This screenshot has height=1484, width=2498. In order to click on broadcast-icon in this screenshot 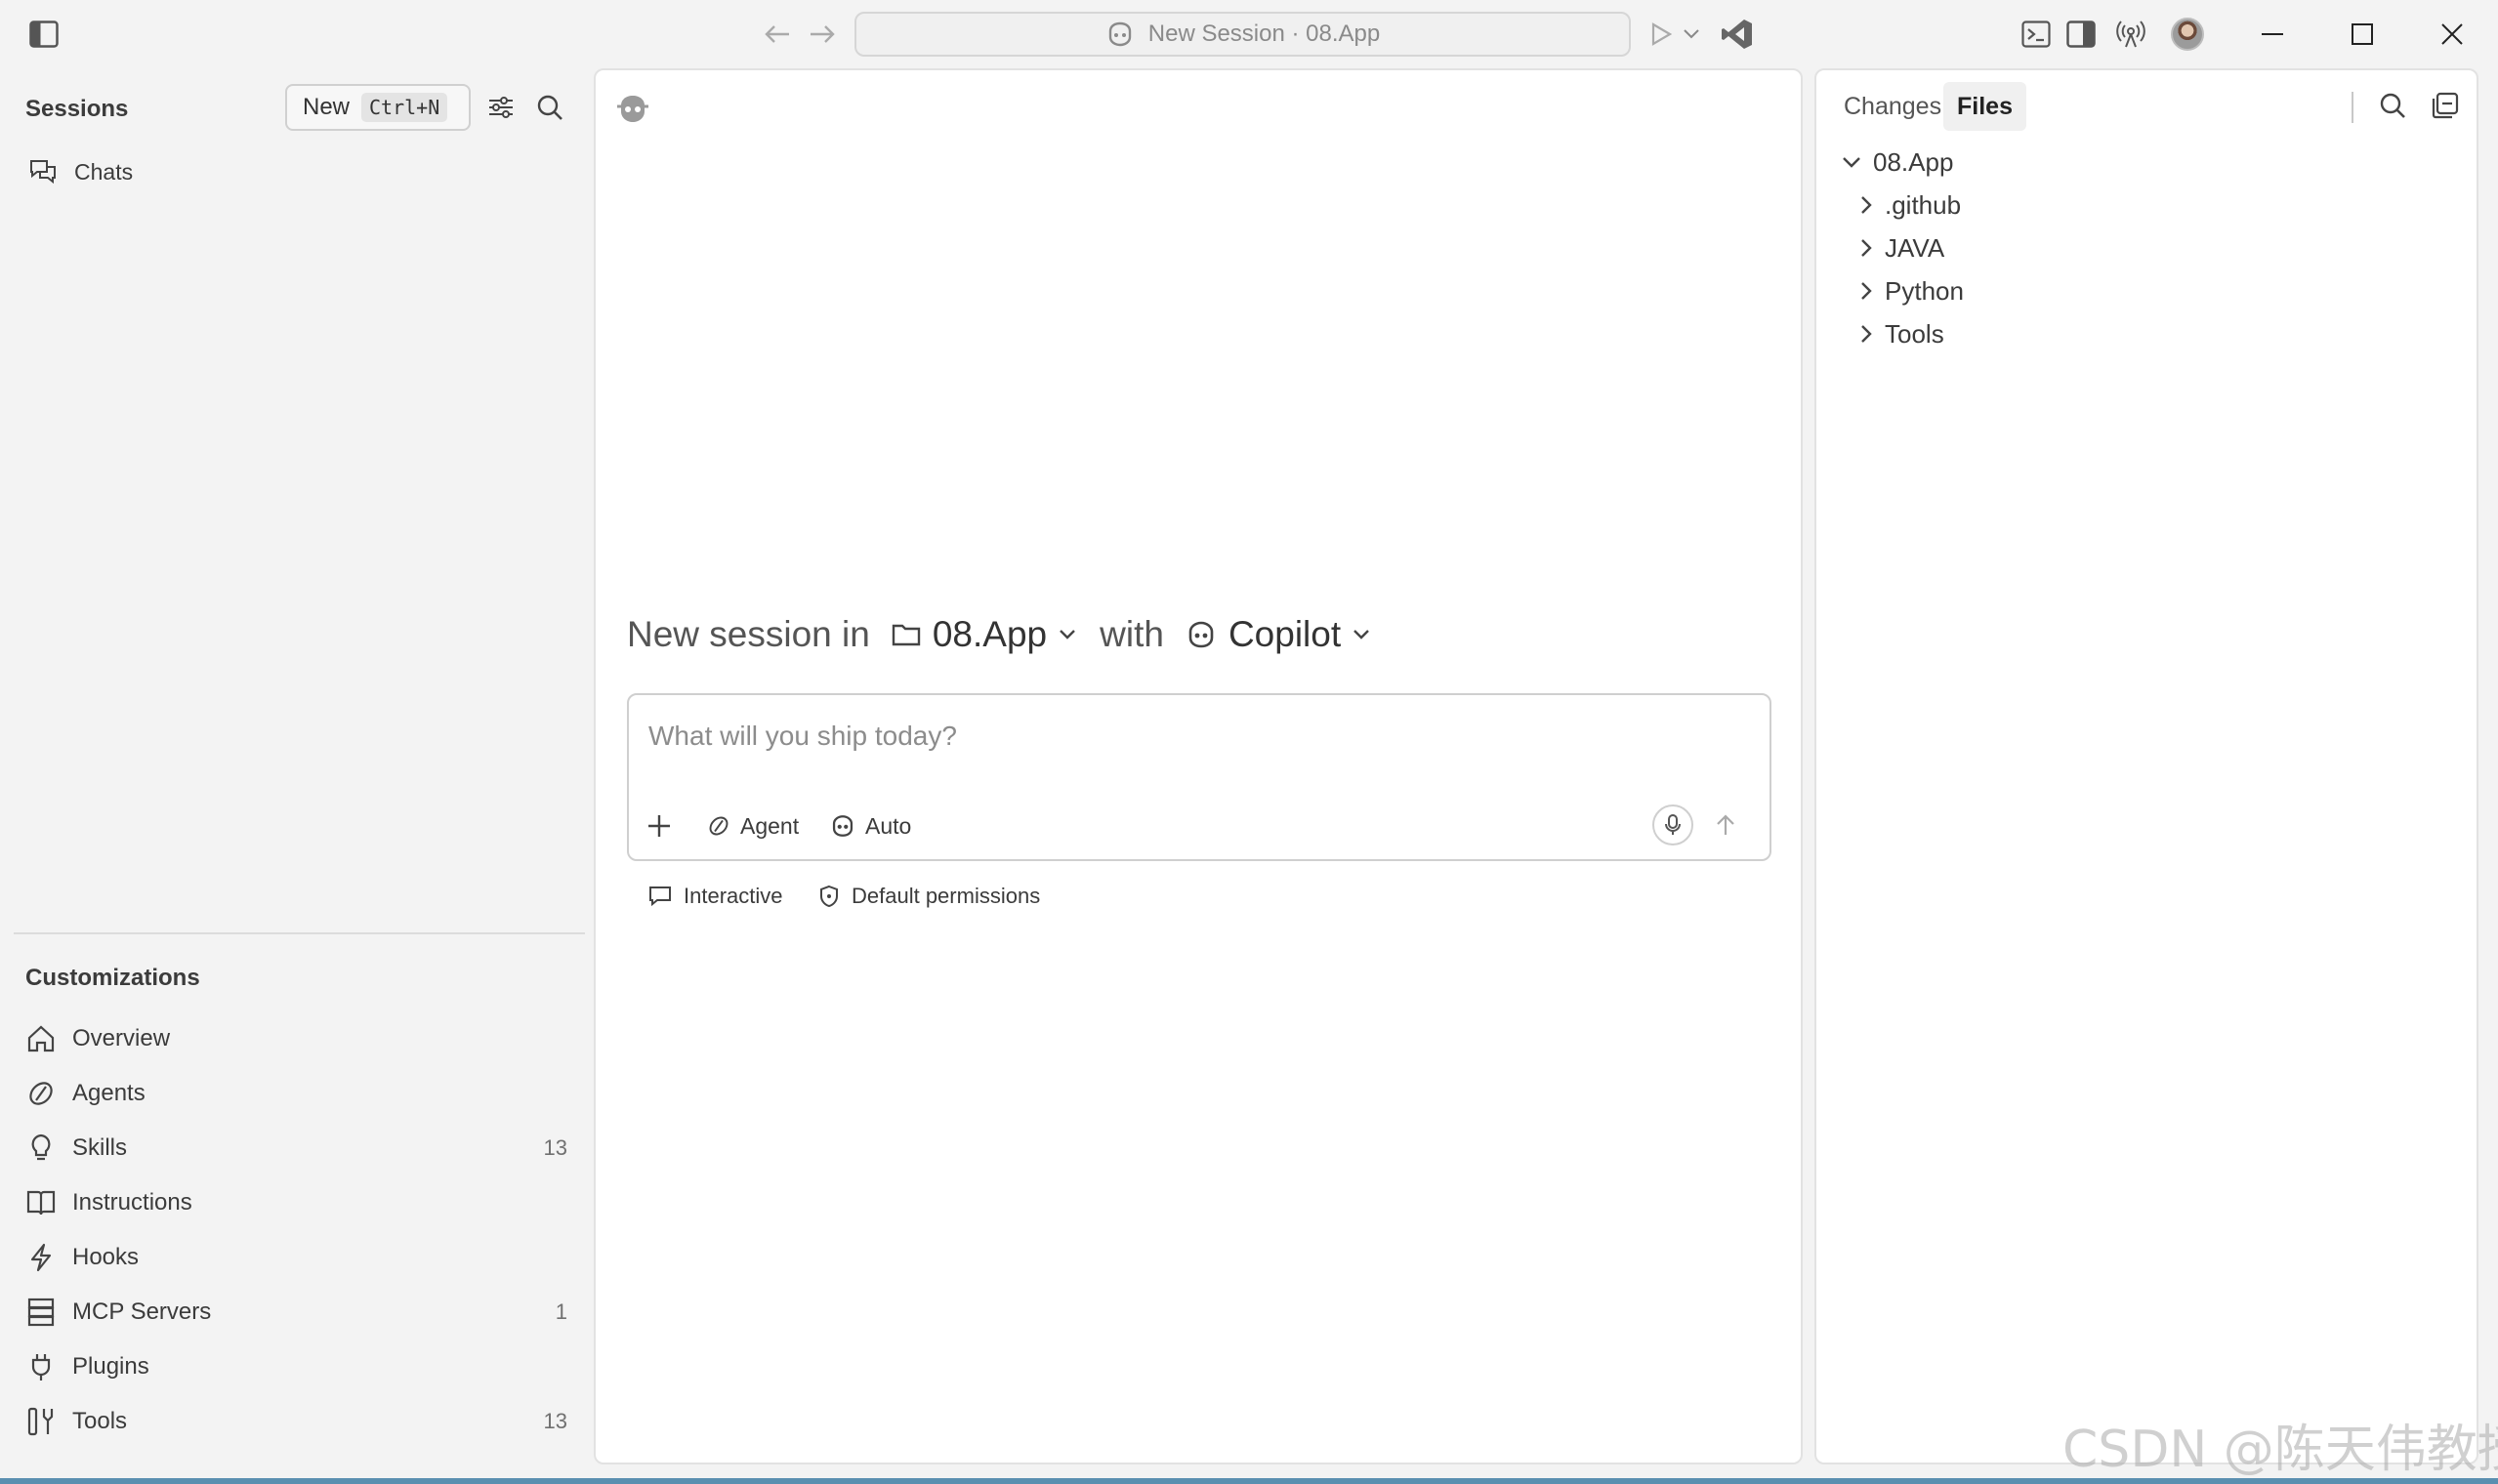, I will do `click(2130, 34)`.